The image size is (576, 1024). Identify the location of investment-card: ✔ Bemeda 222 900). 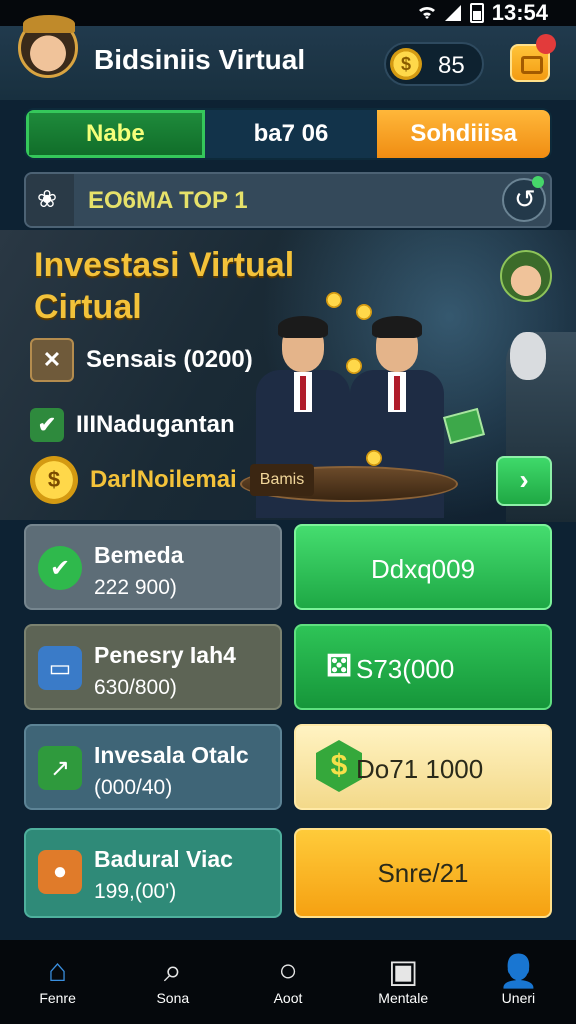
(153, 567).